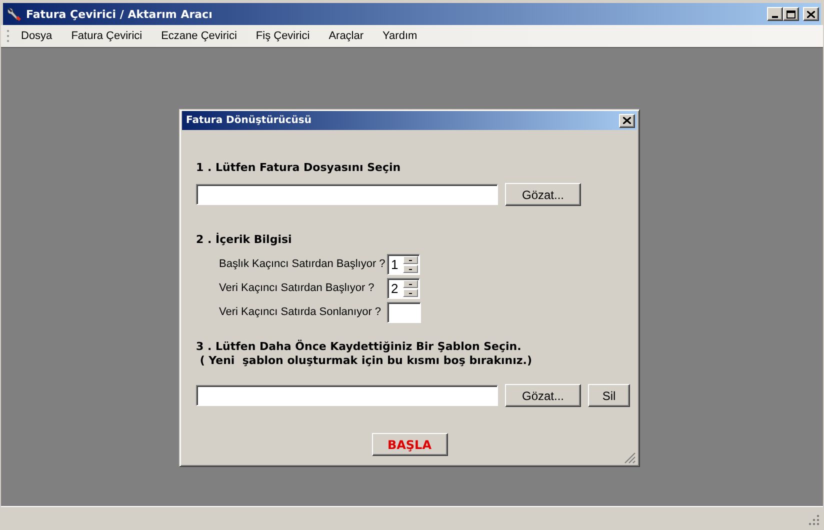  What do you see at coordinates (348, 36) in the screenshot?
I see `menu-item: Araçlar` at bounding box center [348, 36].